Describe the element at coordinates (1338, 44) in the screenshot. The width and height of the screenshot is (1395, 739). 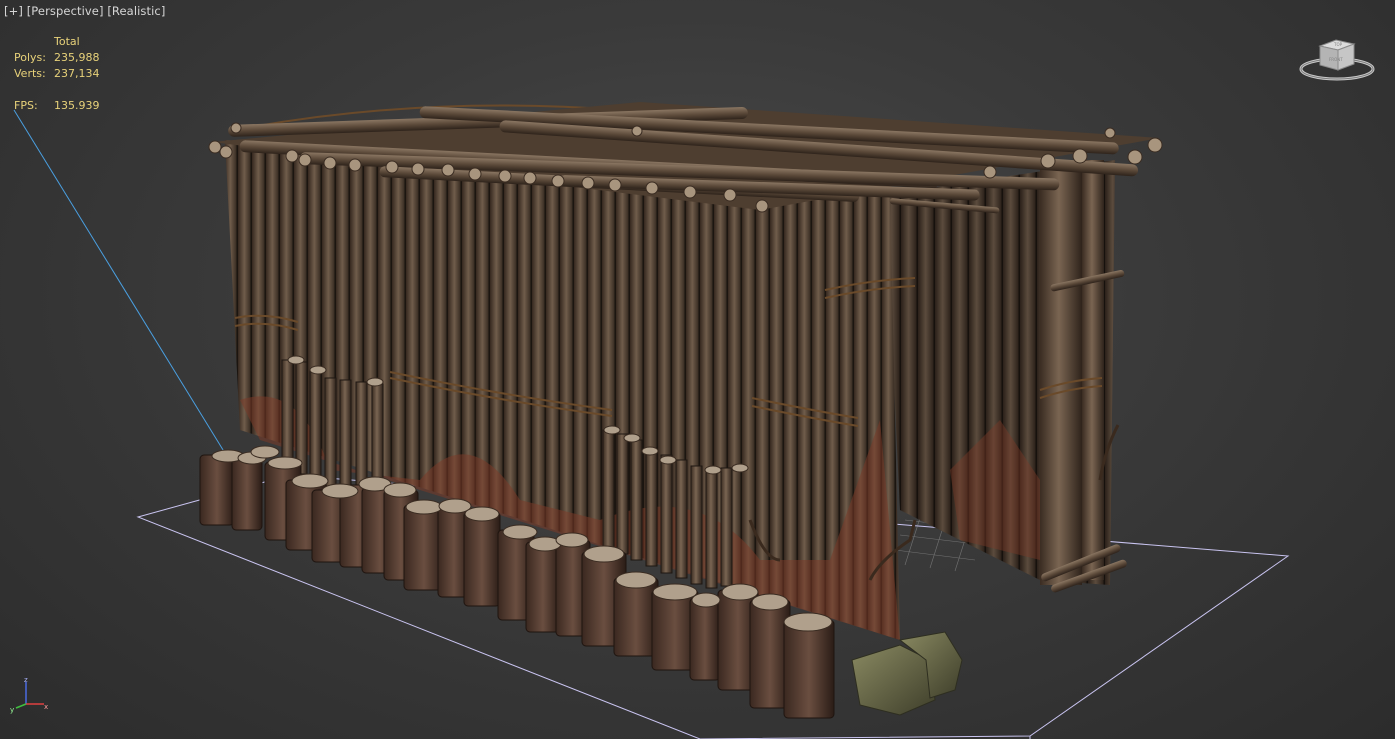
I see `viewcube-top-text: TOP` at that location.